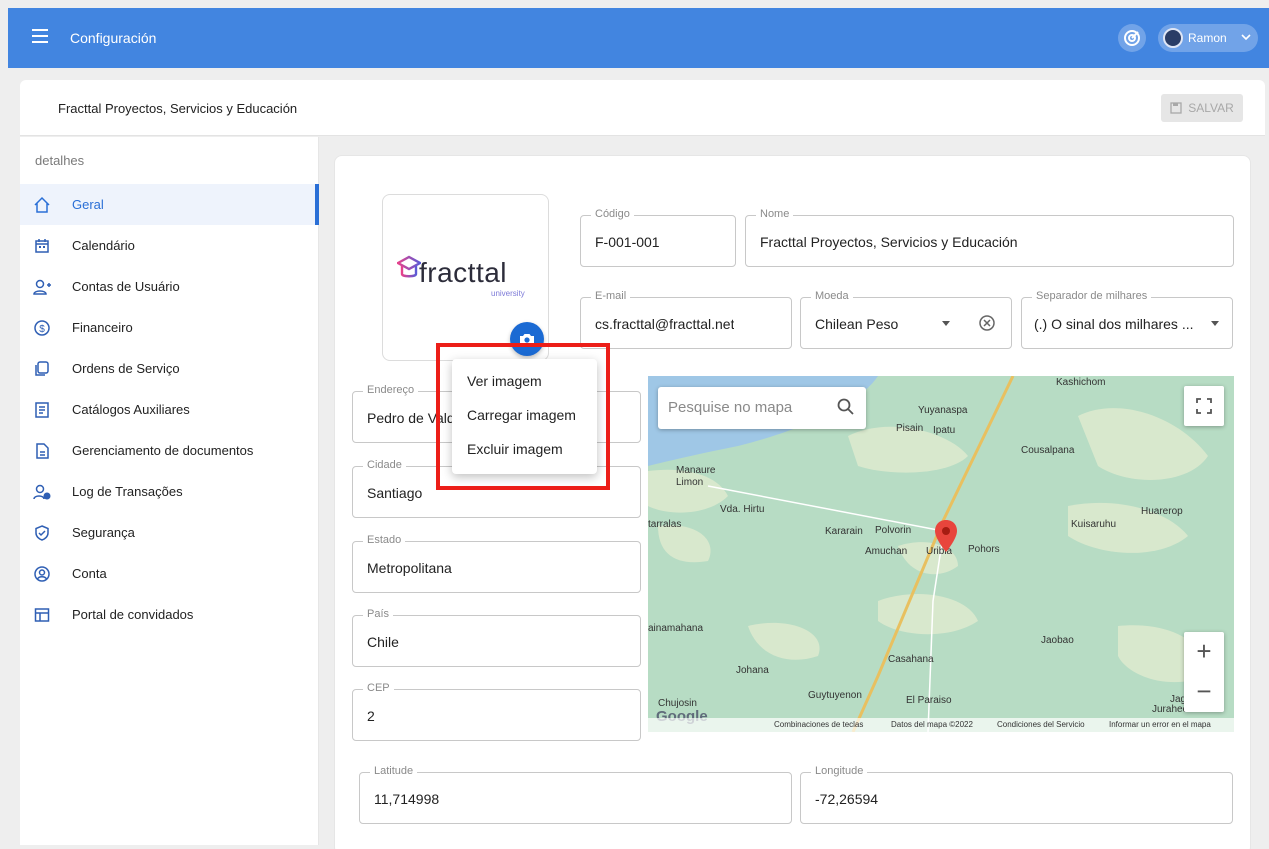 This screenshot has width=1269, height=849. Describe the element at coordinates (378, 614) in the screenshot. I see `pais-label: País` at that location.